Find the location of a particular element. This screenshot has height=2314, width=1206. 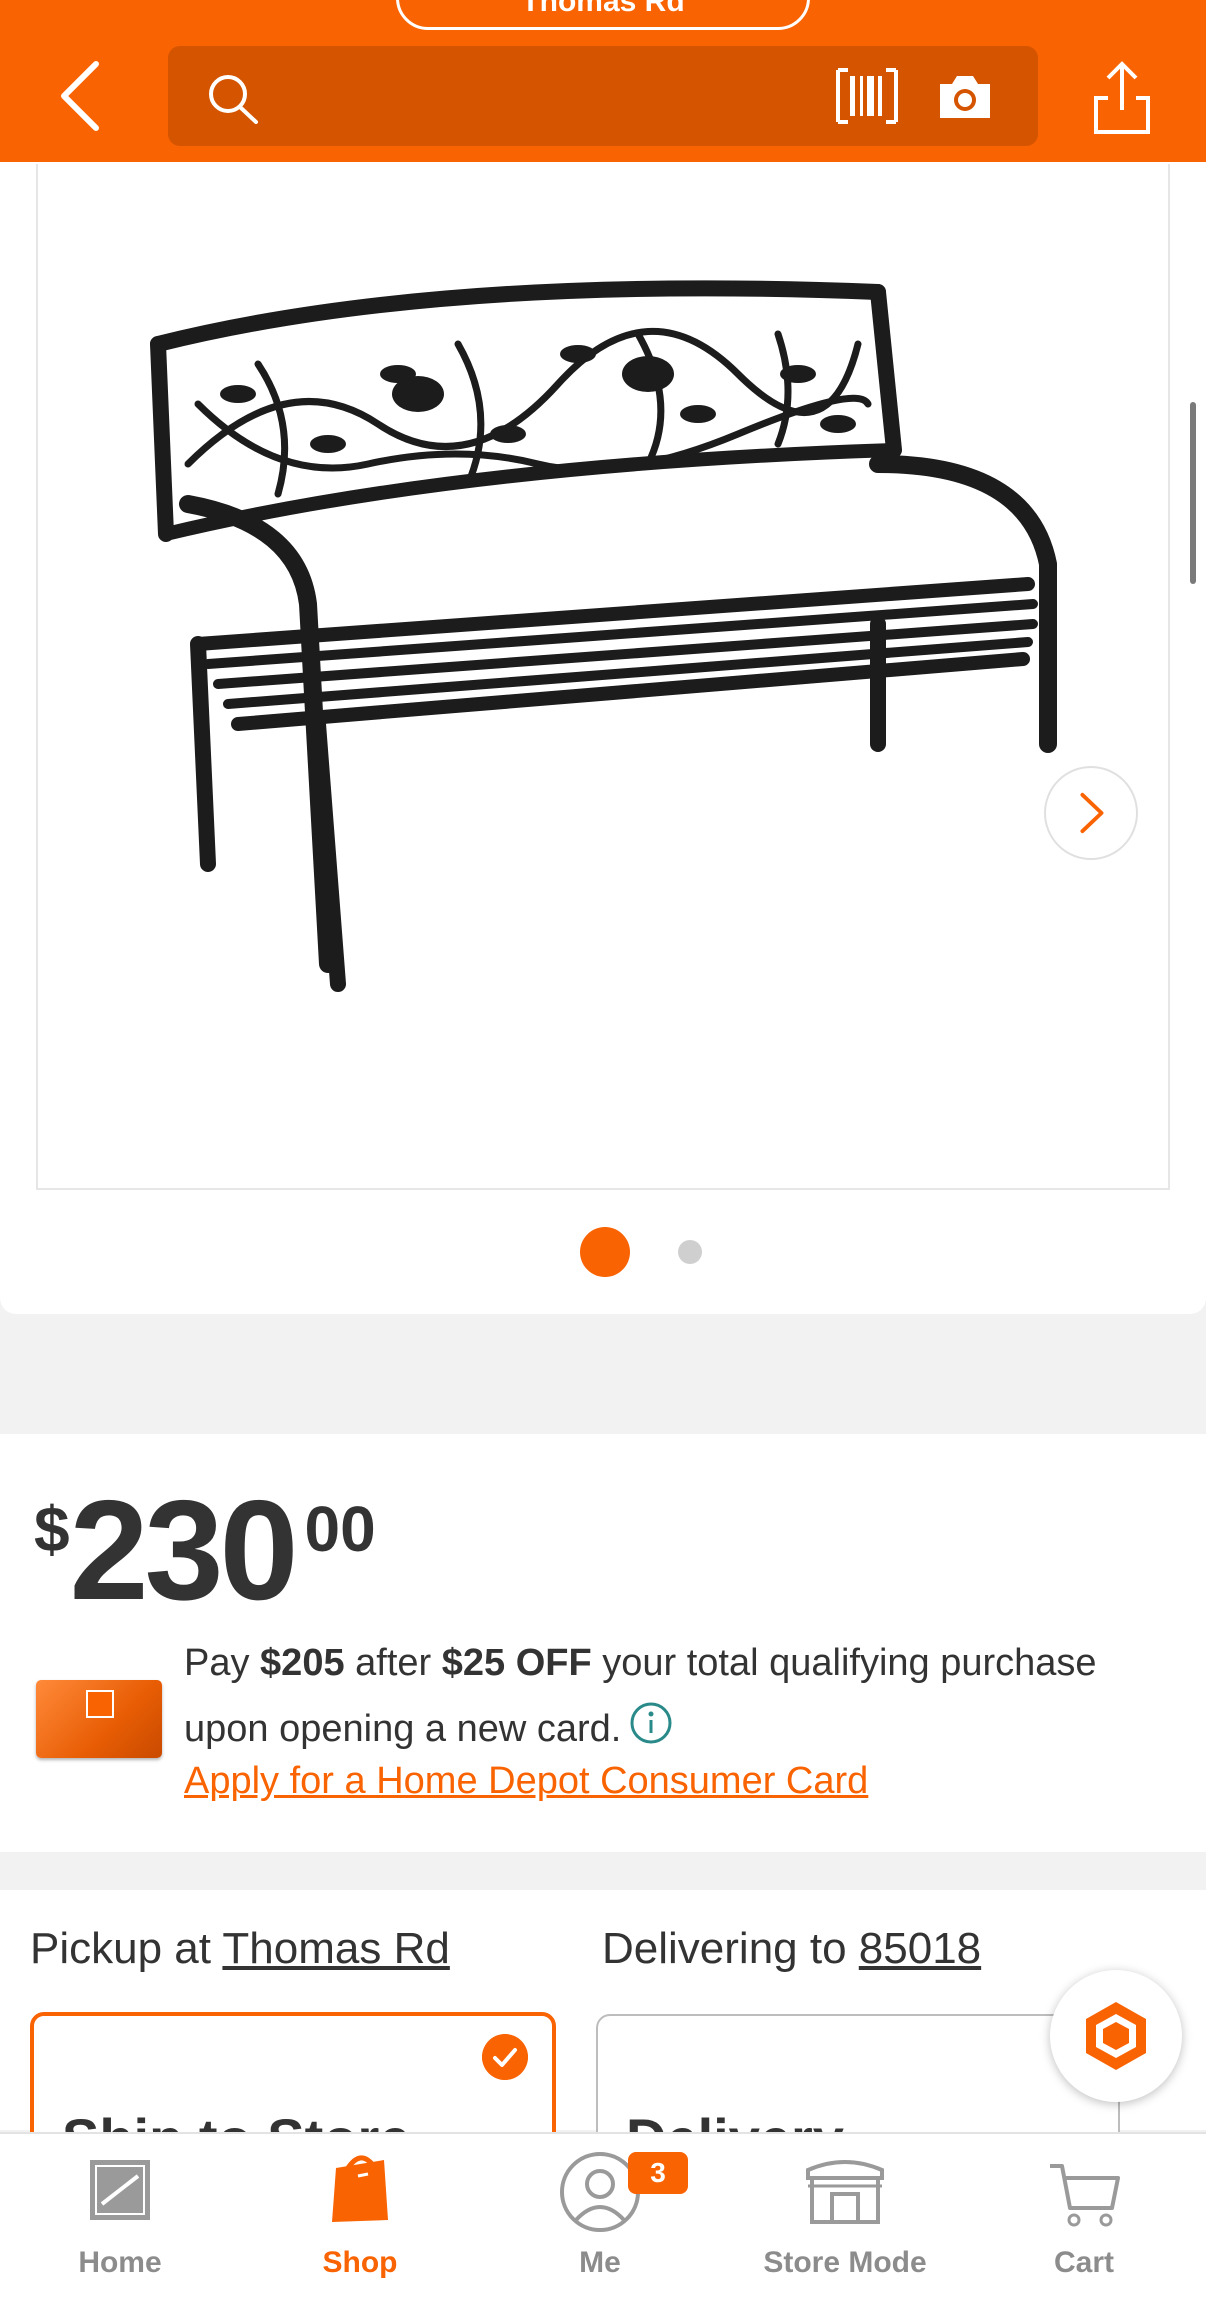

pickup-store-link: Thomas Rd is located at coordinates (335, 1948).